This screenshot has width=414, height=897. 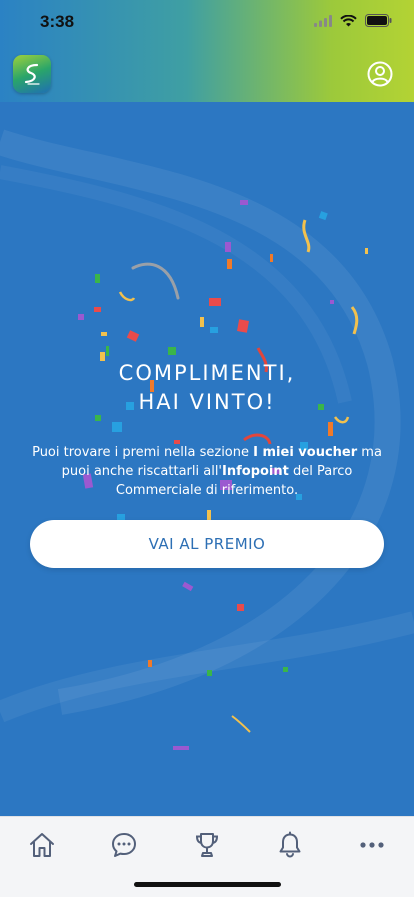 What do you see at coordinates (378, 20) in the screenshot?
I see `battery-icon` at bounding box center [378, 20].